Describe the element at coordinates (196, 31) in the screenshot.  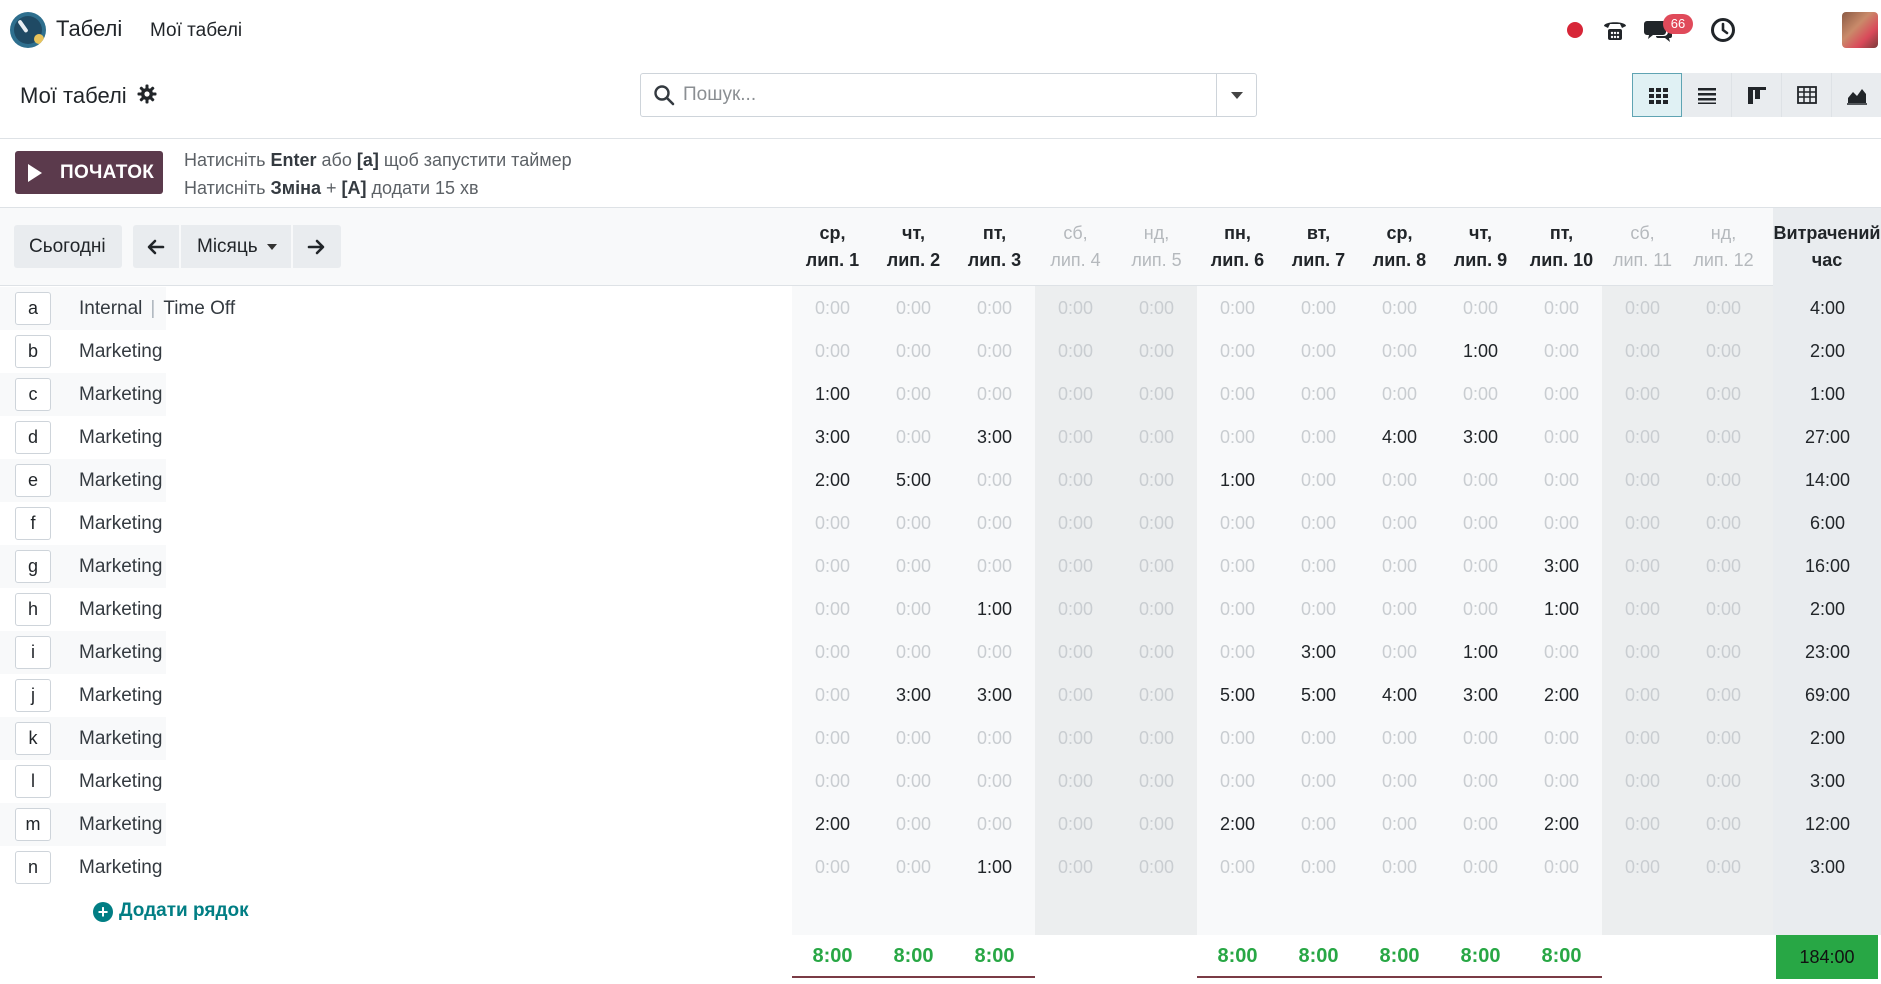
I see `menu-my-timesheets: Мої табелі` at that location.